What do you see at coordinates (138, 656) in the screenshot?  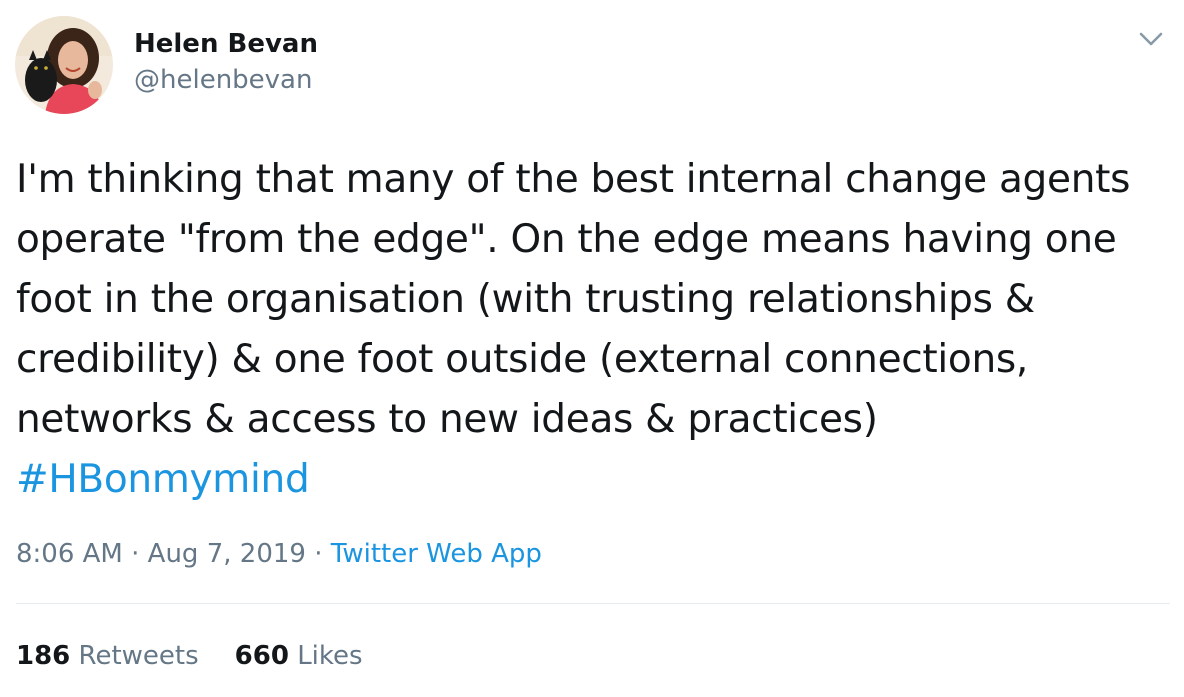 I see `retweets-label: Retweets` at bounding box center [138, 656].